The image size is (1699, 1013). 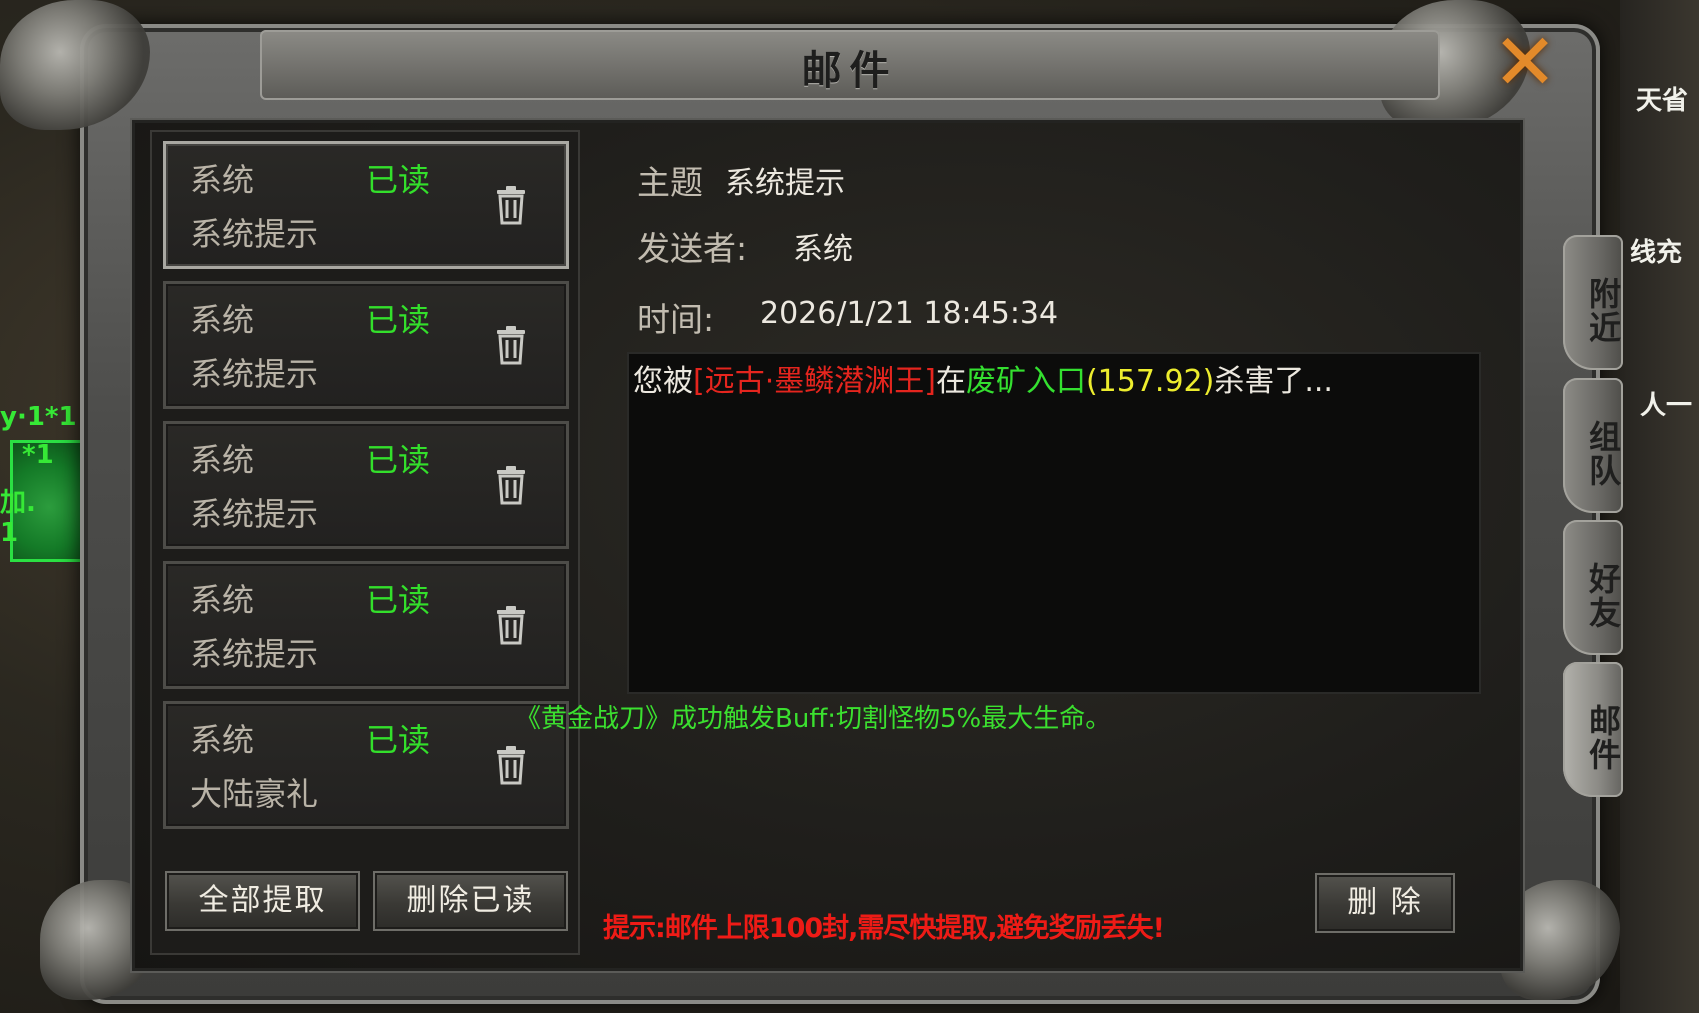 What do you see at coordinates (950, 381) in the screenshot?
I see `message-mid: 在` at bounding box center [950, 381].